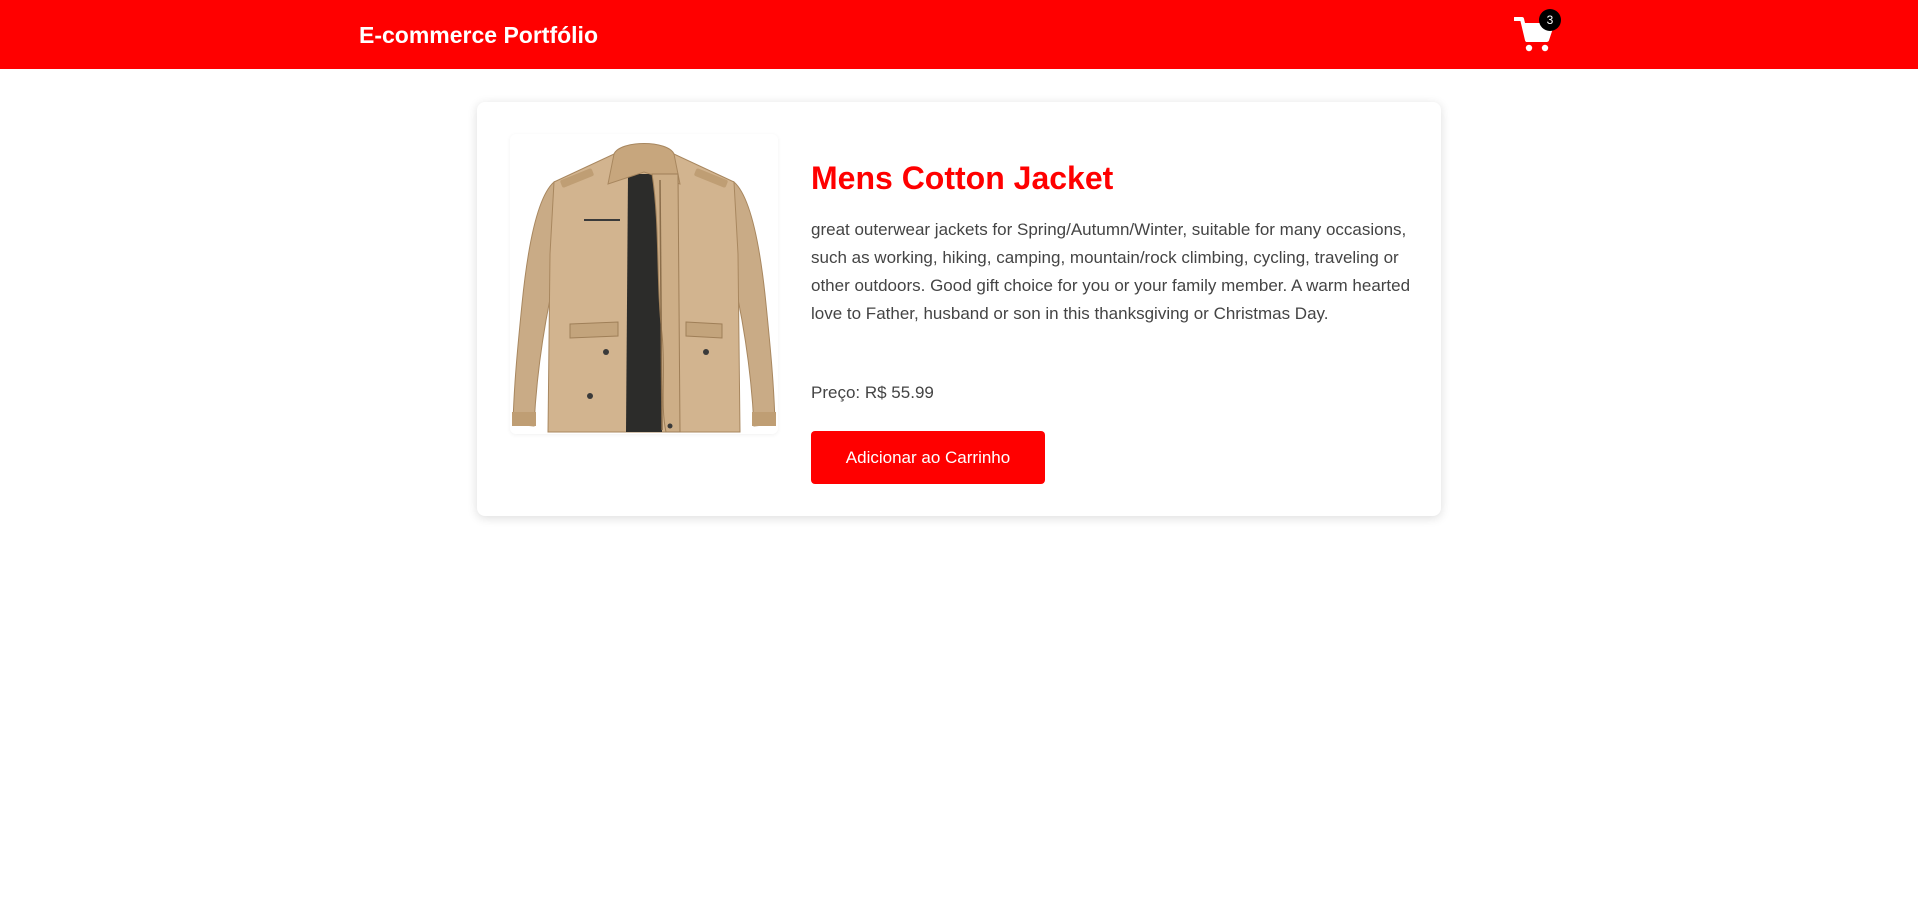 This screenshot has height=910, width=1918. Describe the element at coordinates (959, 34) in the screenshot. I see `header-bar: E-commerce Portfólio 3` at that location.